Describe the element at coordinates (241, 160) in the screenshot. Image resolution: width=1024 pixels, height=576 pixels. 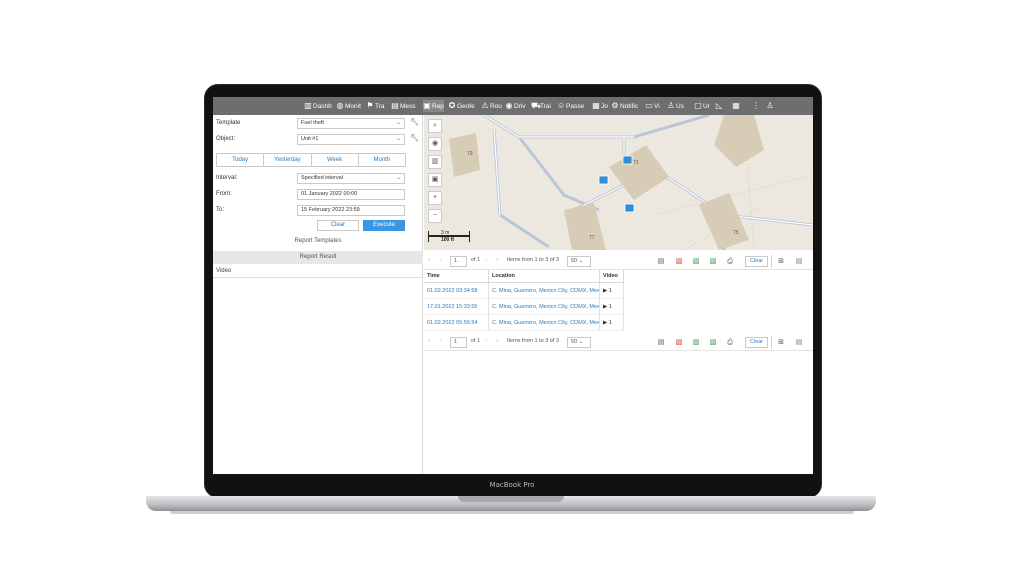
I see `tab-today: Today` at that location.